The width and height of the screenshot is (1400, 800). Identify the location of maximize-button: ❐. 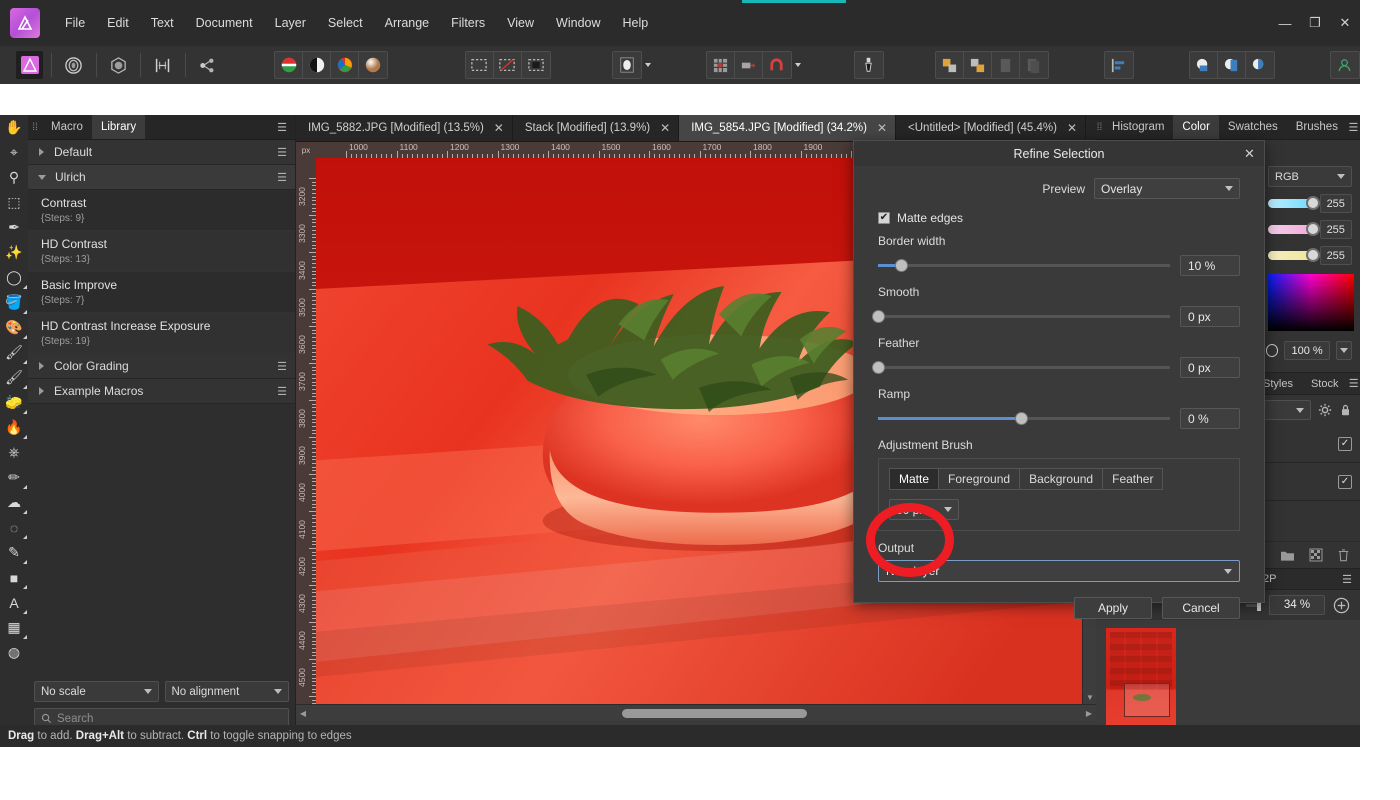
(1315, 23).